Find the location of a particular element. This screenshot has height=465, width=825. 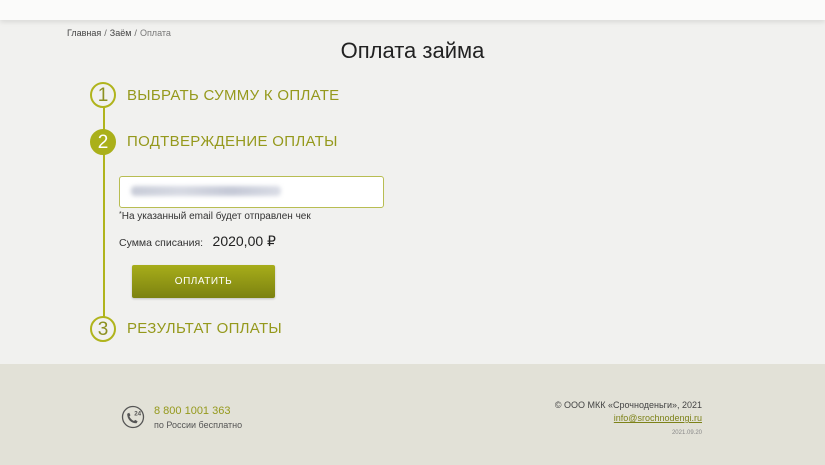

breadcrumb-loan-link: Заём is located at coordinates (121, 33).